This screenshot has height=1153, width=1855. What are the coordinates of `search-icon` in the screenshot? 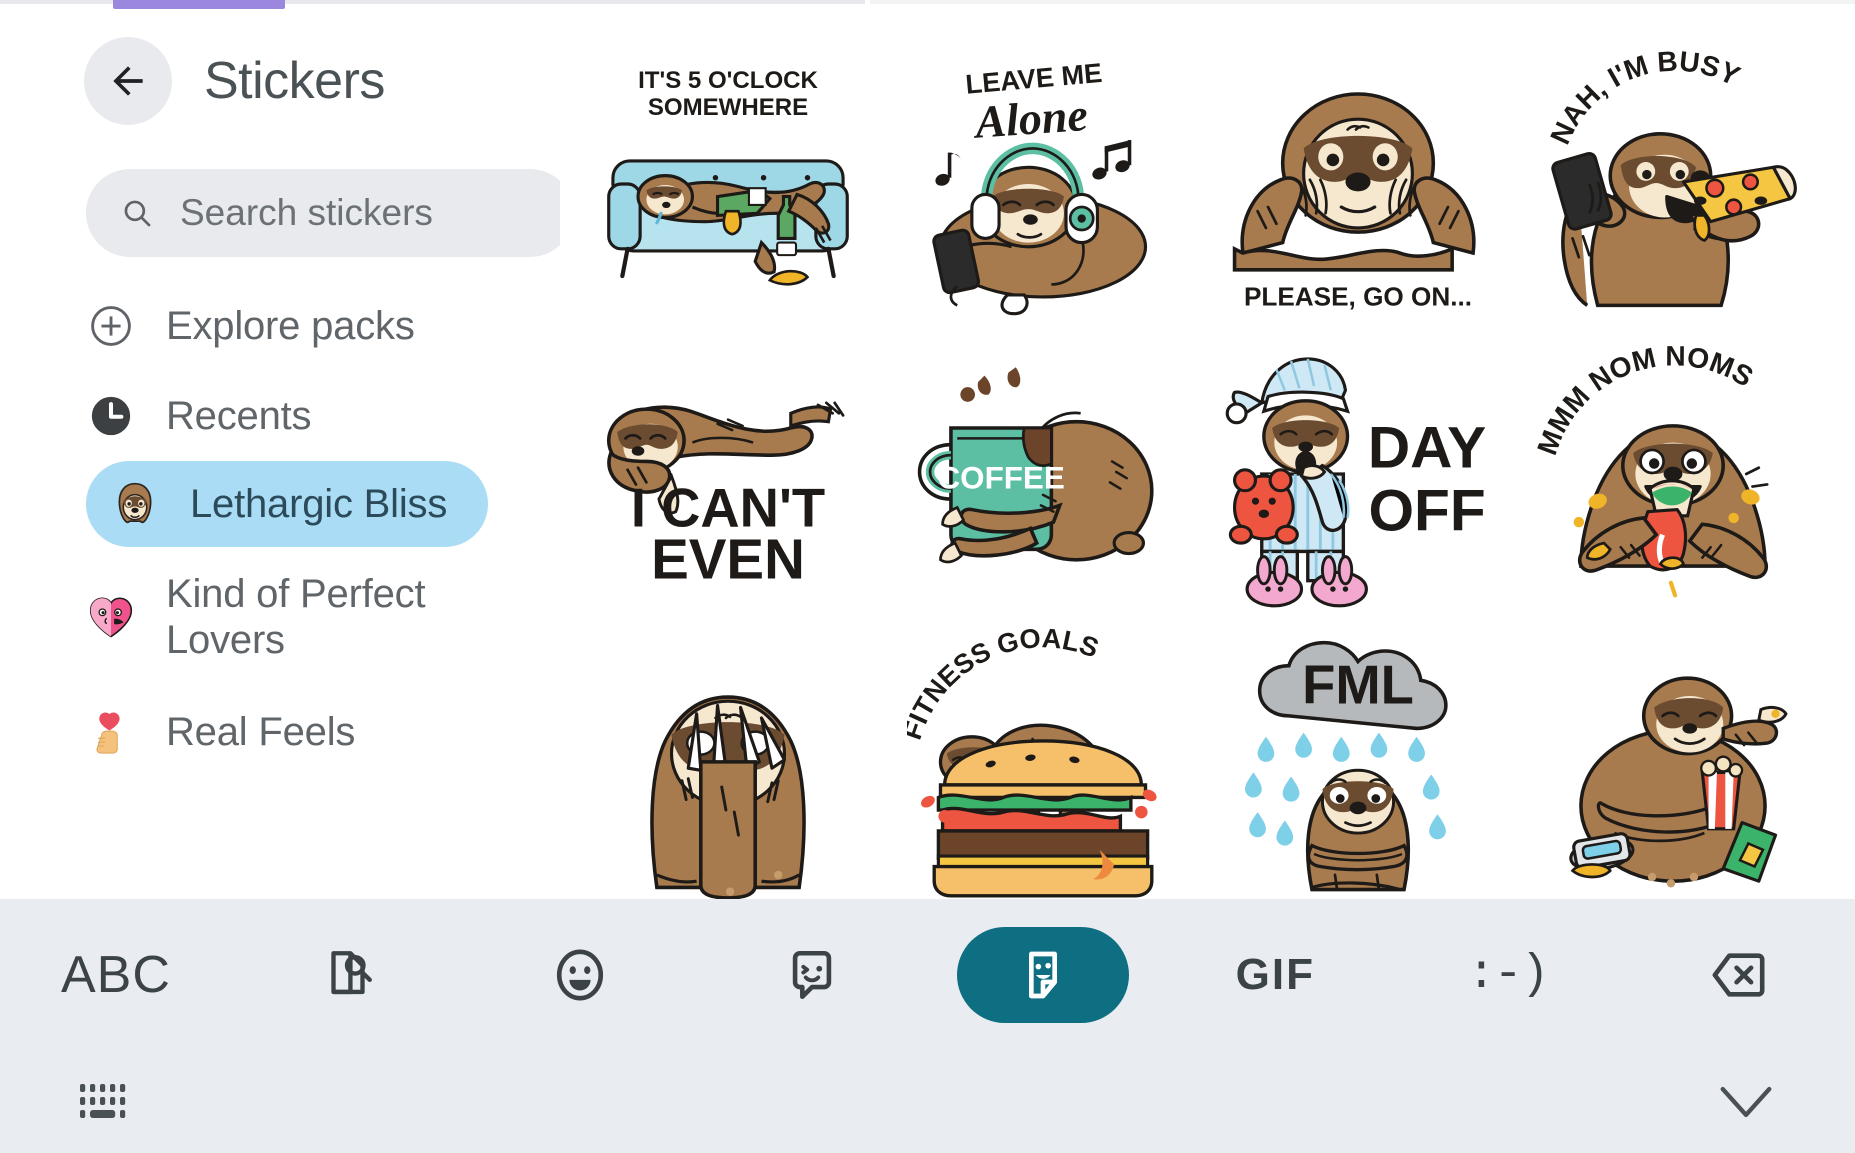 It's located at (137, 213).